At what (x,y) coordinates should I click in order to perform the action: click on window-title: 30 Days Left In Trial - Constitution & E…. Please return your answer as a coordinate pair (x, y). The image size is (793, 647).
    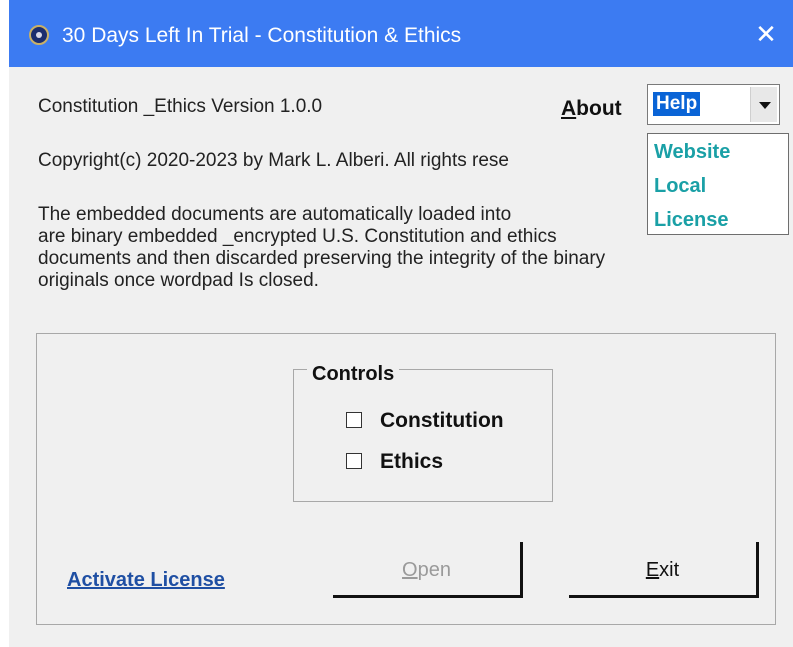
    Looking at the image, I should click on (262, 35).